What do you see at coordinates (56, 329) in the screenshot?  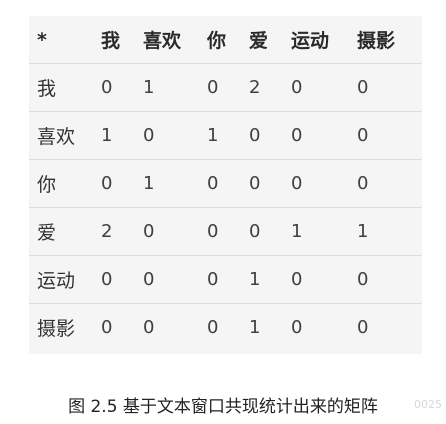 I see `row-header-cell: 摄影` at bounding box center [56, 329].